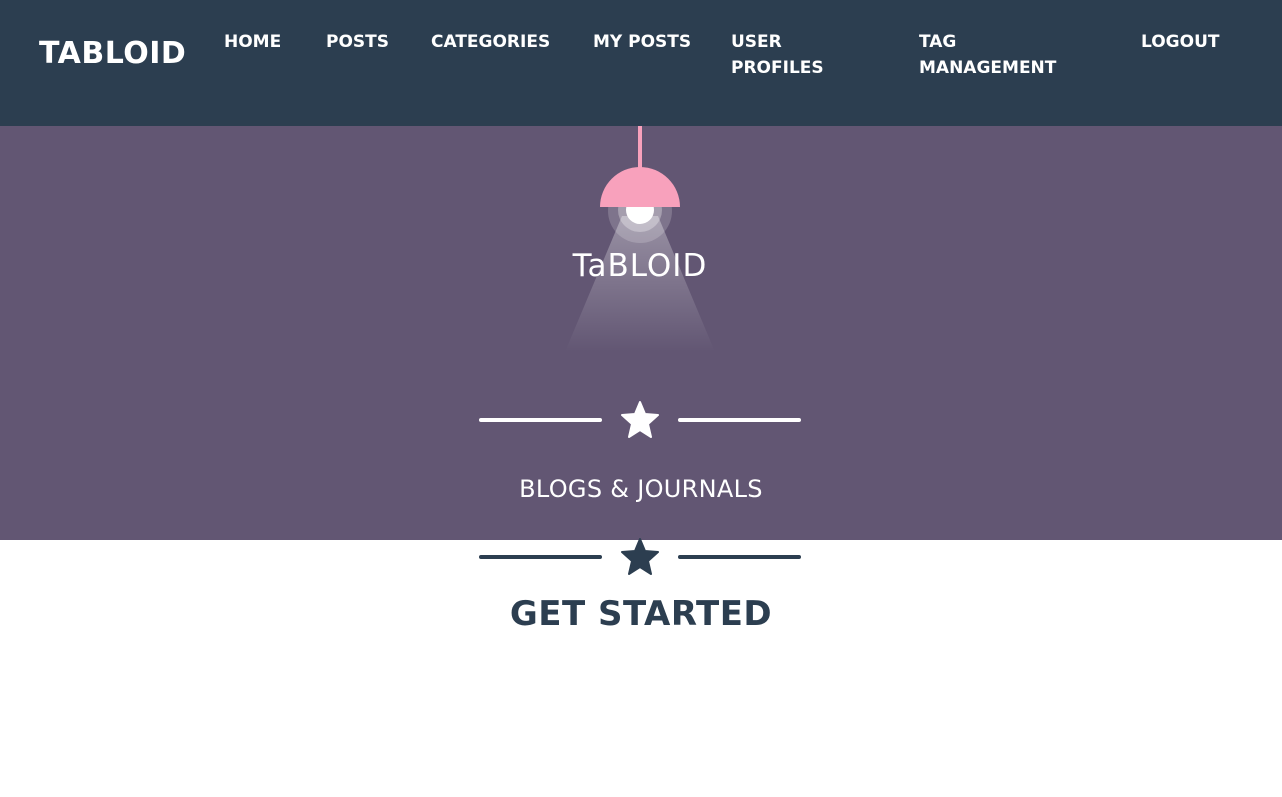 The image size is (1282, 797). What do you see at coordinates (640, 266) in the screenshot?
I see `hero-logo-text: TaBLOID` at bounding box center [640, 266].